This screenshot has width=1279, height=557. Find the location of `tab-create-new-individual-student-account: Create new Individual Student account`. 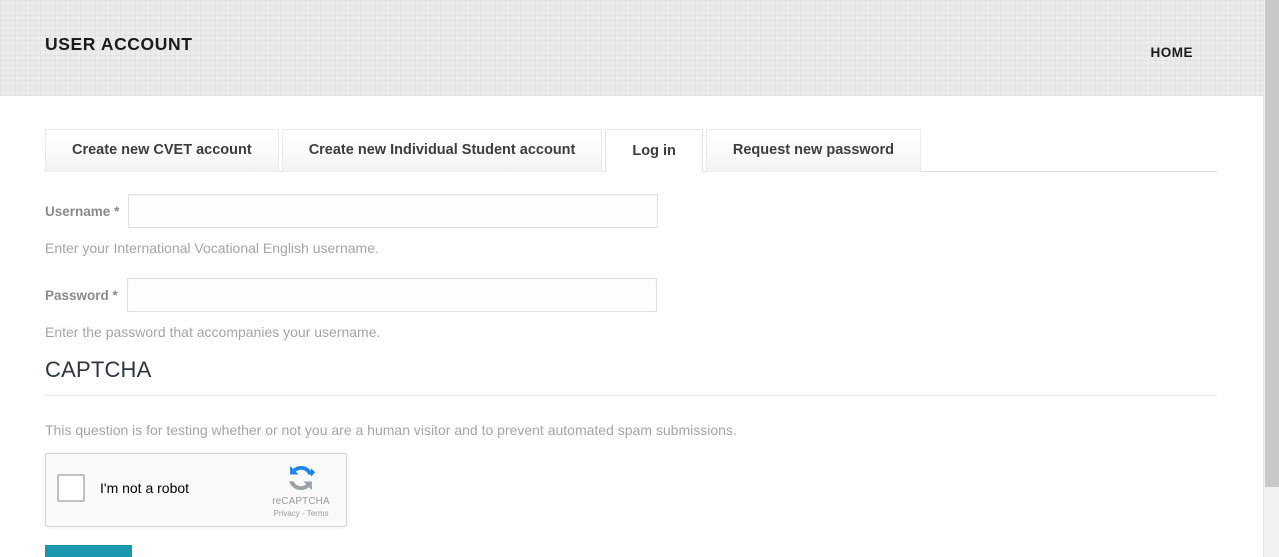

tab-create-new-individual-student-account: Create new Individual Student account is located at coordinates (442, 150).